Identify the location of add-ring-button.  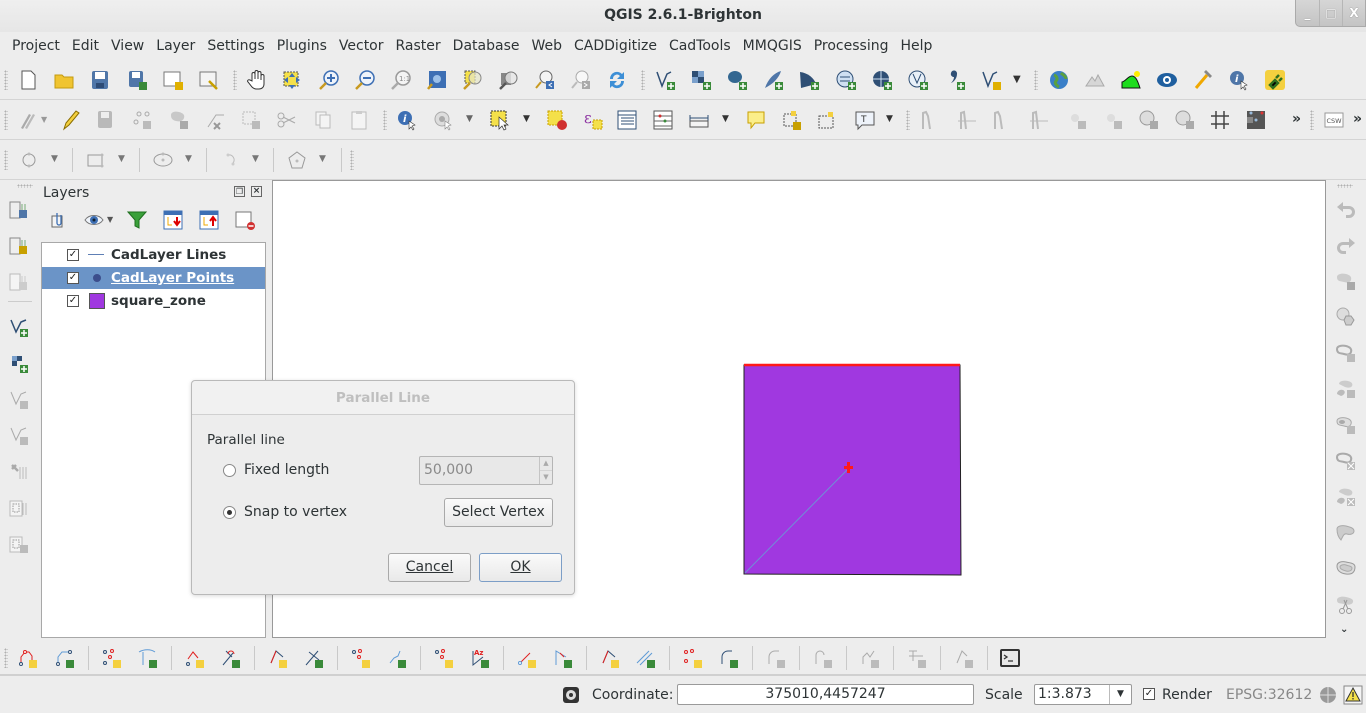
(1346, 353).